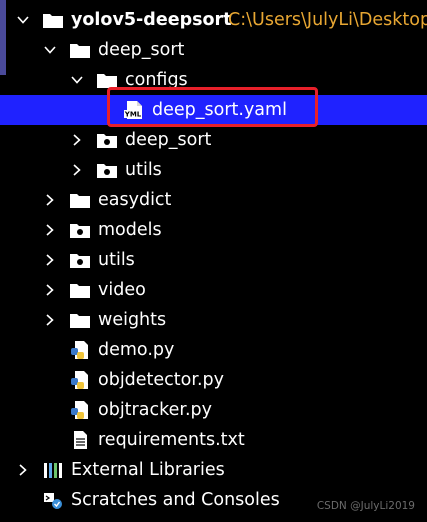 This screenshot has width=427, height=522. I want to click on tree-item-label: models, so click(130, 230).